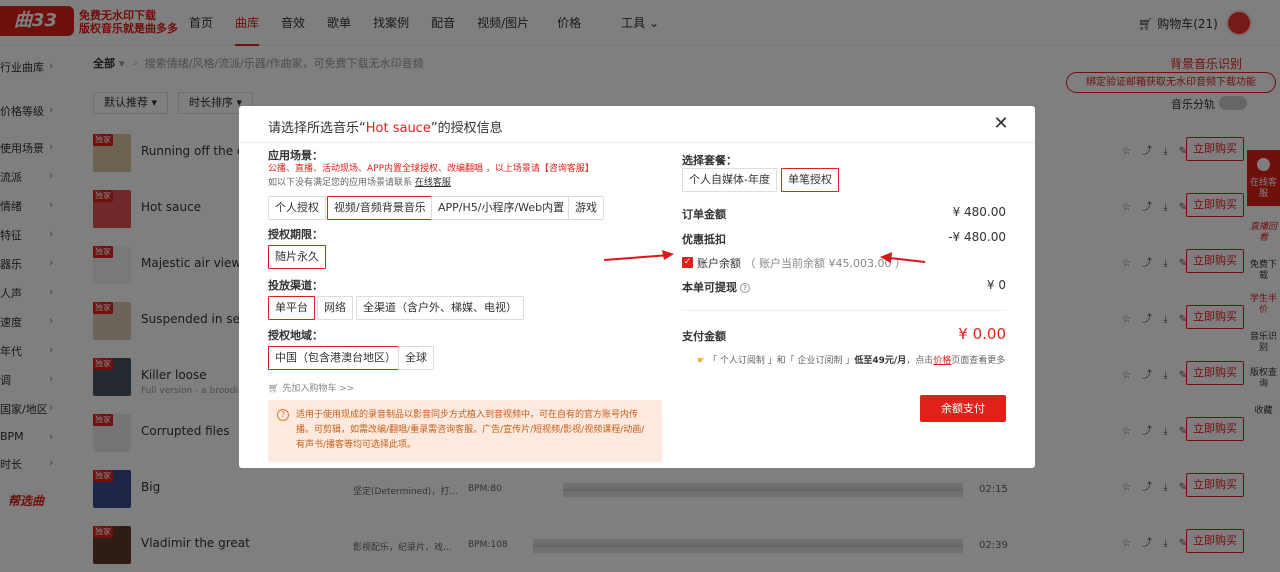 This screenshot has width=1280, height=572. Describe the element at coordinates (886, 257) in the screenshot. I see `arrow-right-head` at that location.